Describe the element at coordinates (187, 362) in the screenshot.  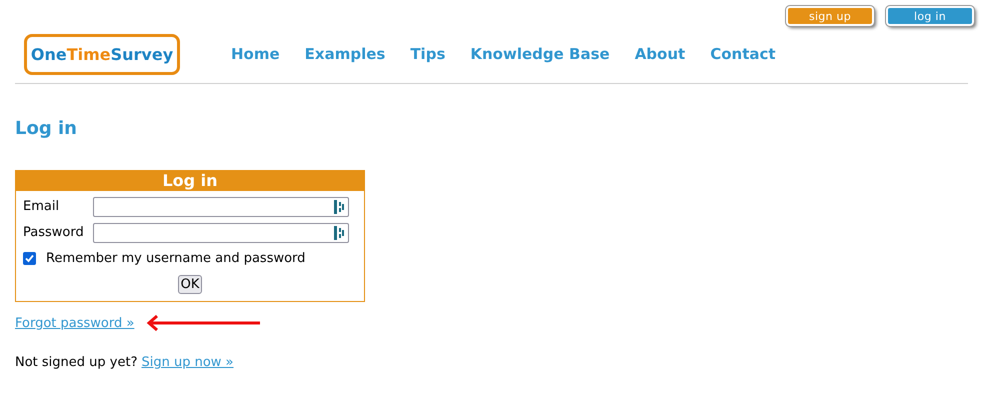
I see `sign-up-link: Sign up now »` at that location.